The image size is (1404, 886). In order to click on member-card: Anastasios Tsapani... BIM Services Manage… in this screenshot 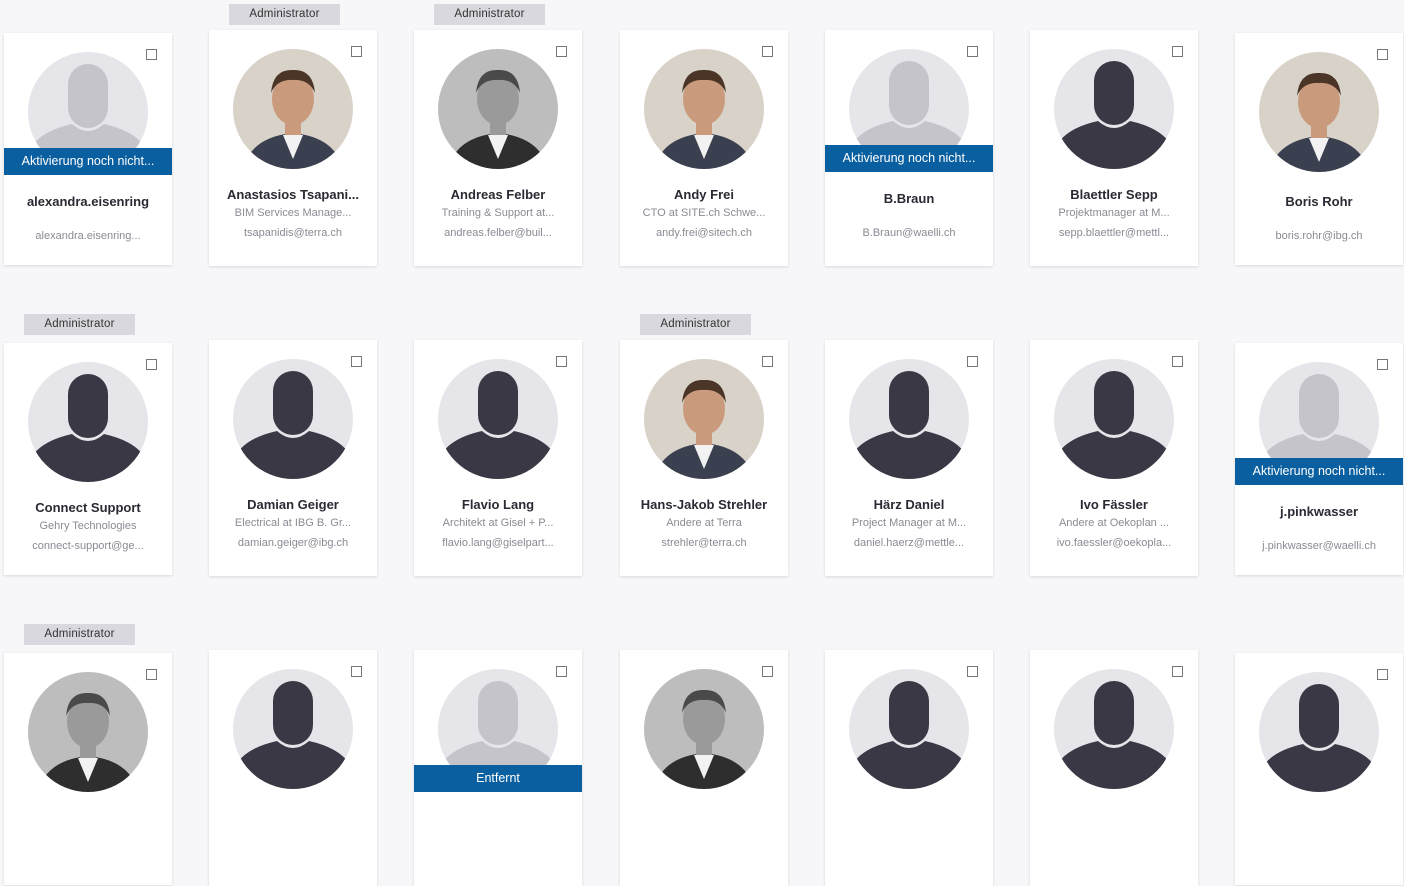, I will do `click(293, 148)`.